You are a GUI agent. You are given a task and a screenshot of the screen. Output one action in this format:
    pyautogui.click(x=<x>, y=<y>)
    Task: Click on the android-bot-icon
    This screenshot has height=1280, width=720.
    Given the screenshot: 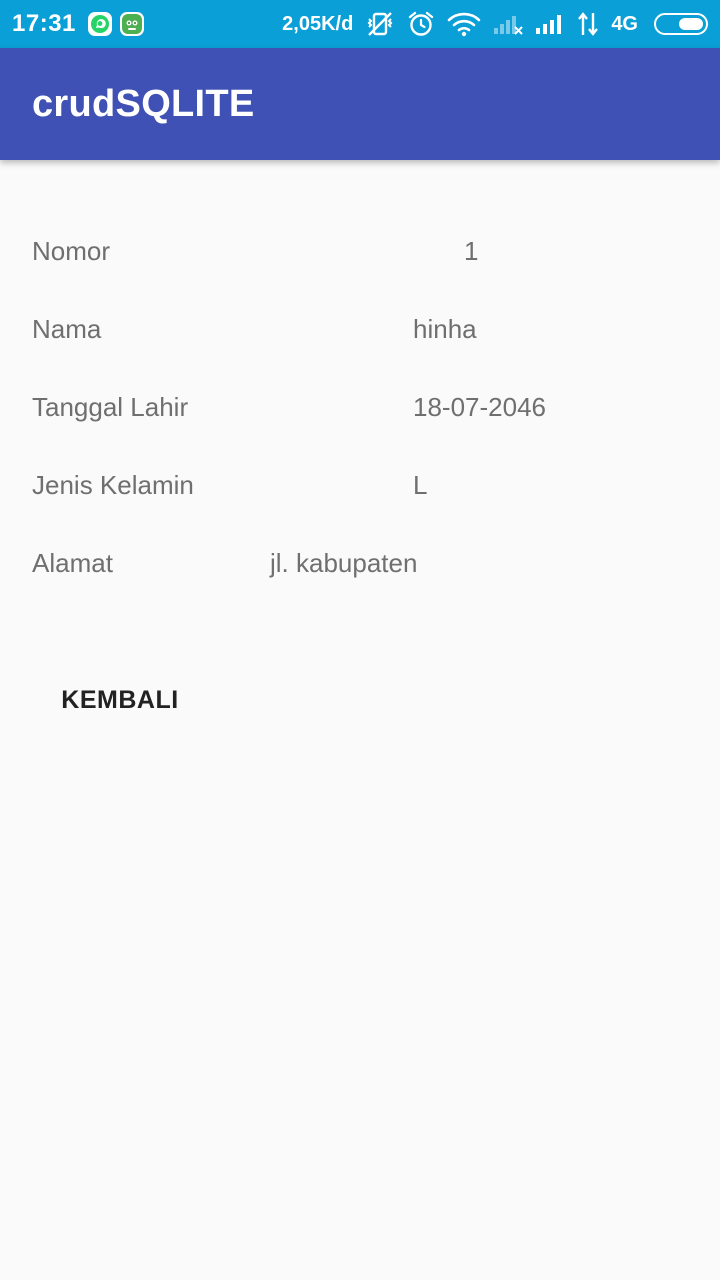 What is the action you would take?
    pyautogui.click(x=131, y=24)
    